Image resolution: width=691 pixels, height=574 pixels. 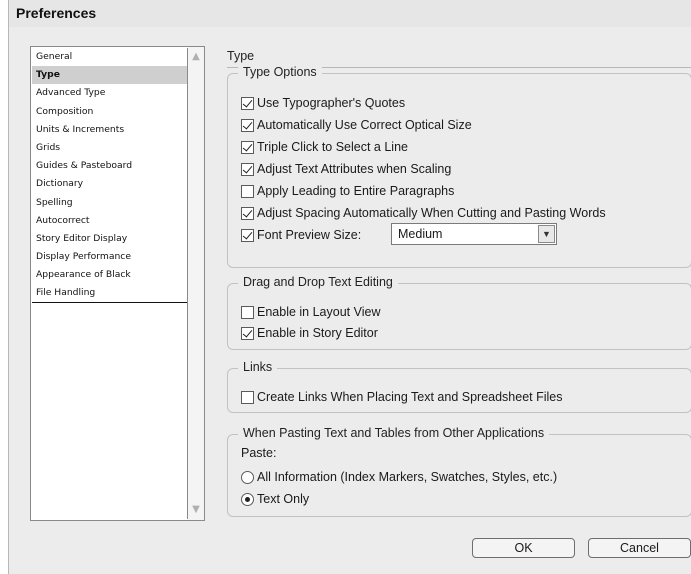 I want to click on optical-size-checkbox: Automatically Use Correct Optical Size, so click(x=356, y=125).